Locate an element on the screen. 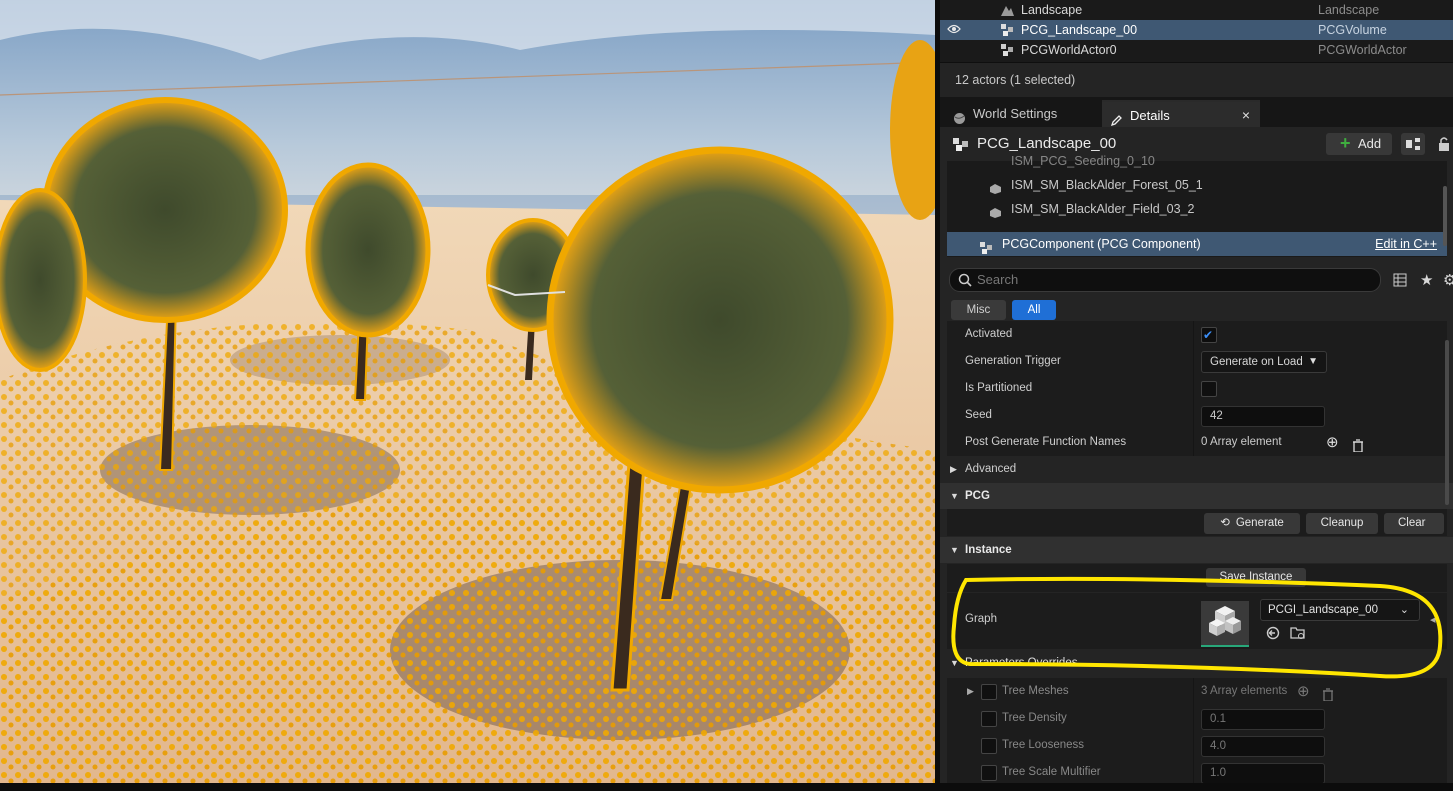 Image resolution: width=1453 pixels, height=791 pixels. graph-asset-icon is located at coordinates (1225, 621).